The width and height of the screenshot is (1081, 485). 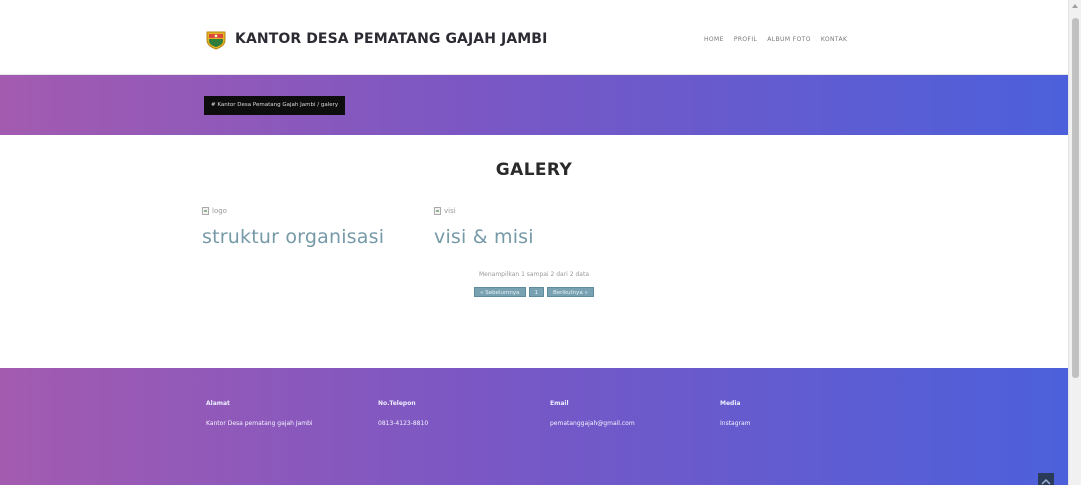 I want to click on brand: KANTOR DESA PEMATANG GAJAH JAMBI, so click(x=376, y=39).